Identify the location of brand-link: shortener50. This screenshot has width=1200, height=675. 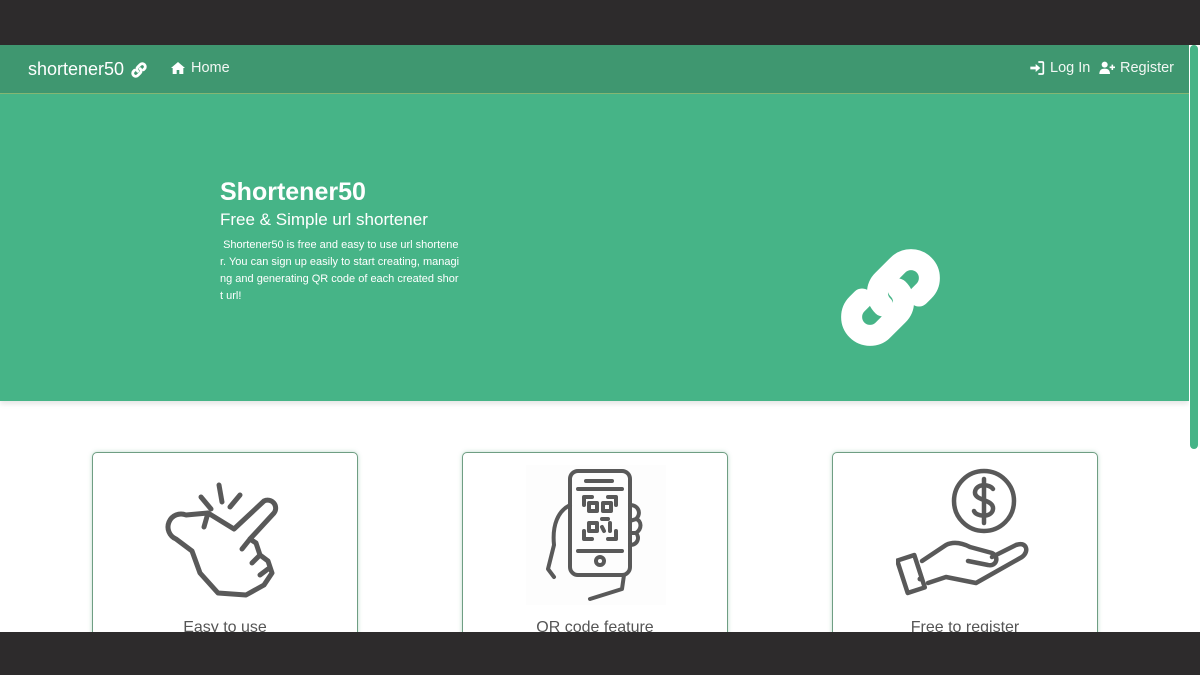
(88, 69).